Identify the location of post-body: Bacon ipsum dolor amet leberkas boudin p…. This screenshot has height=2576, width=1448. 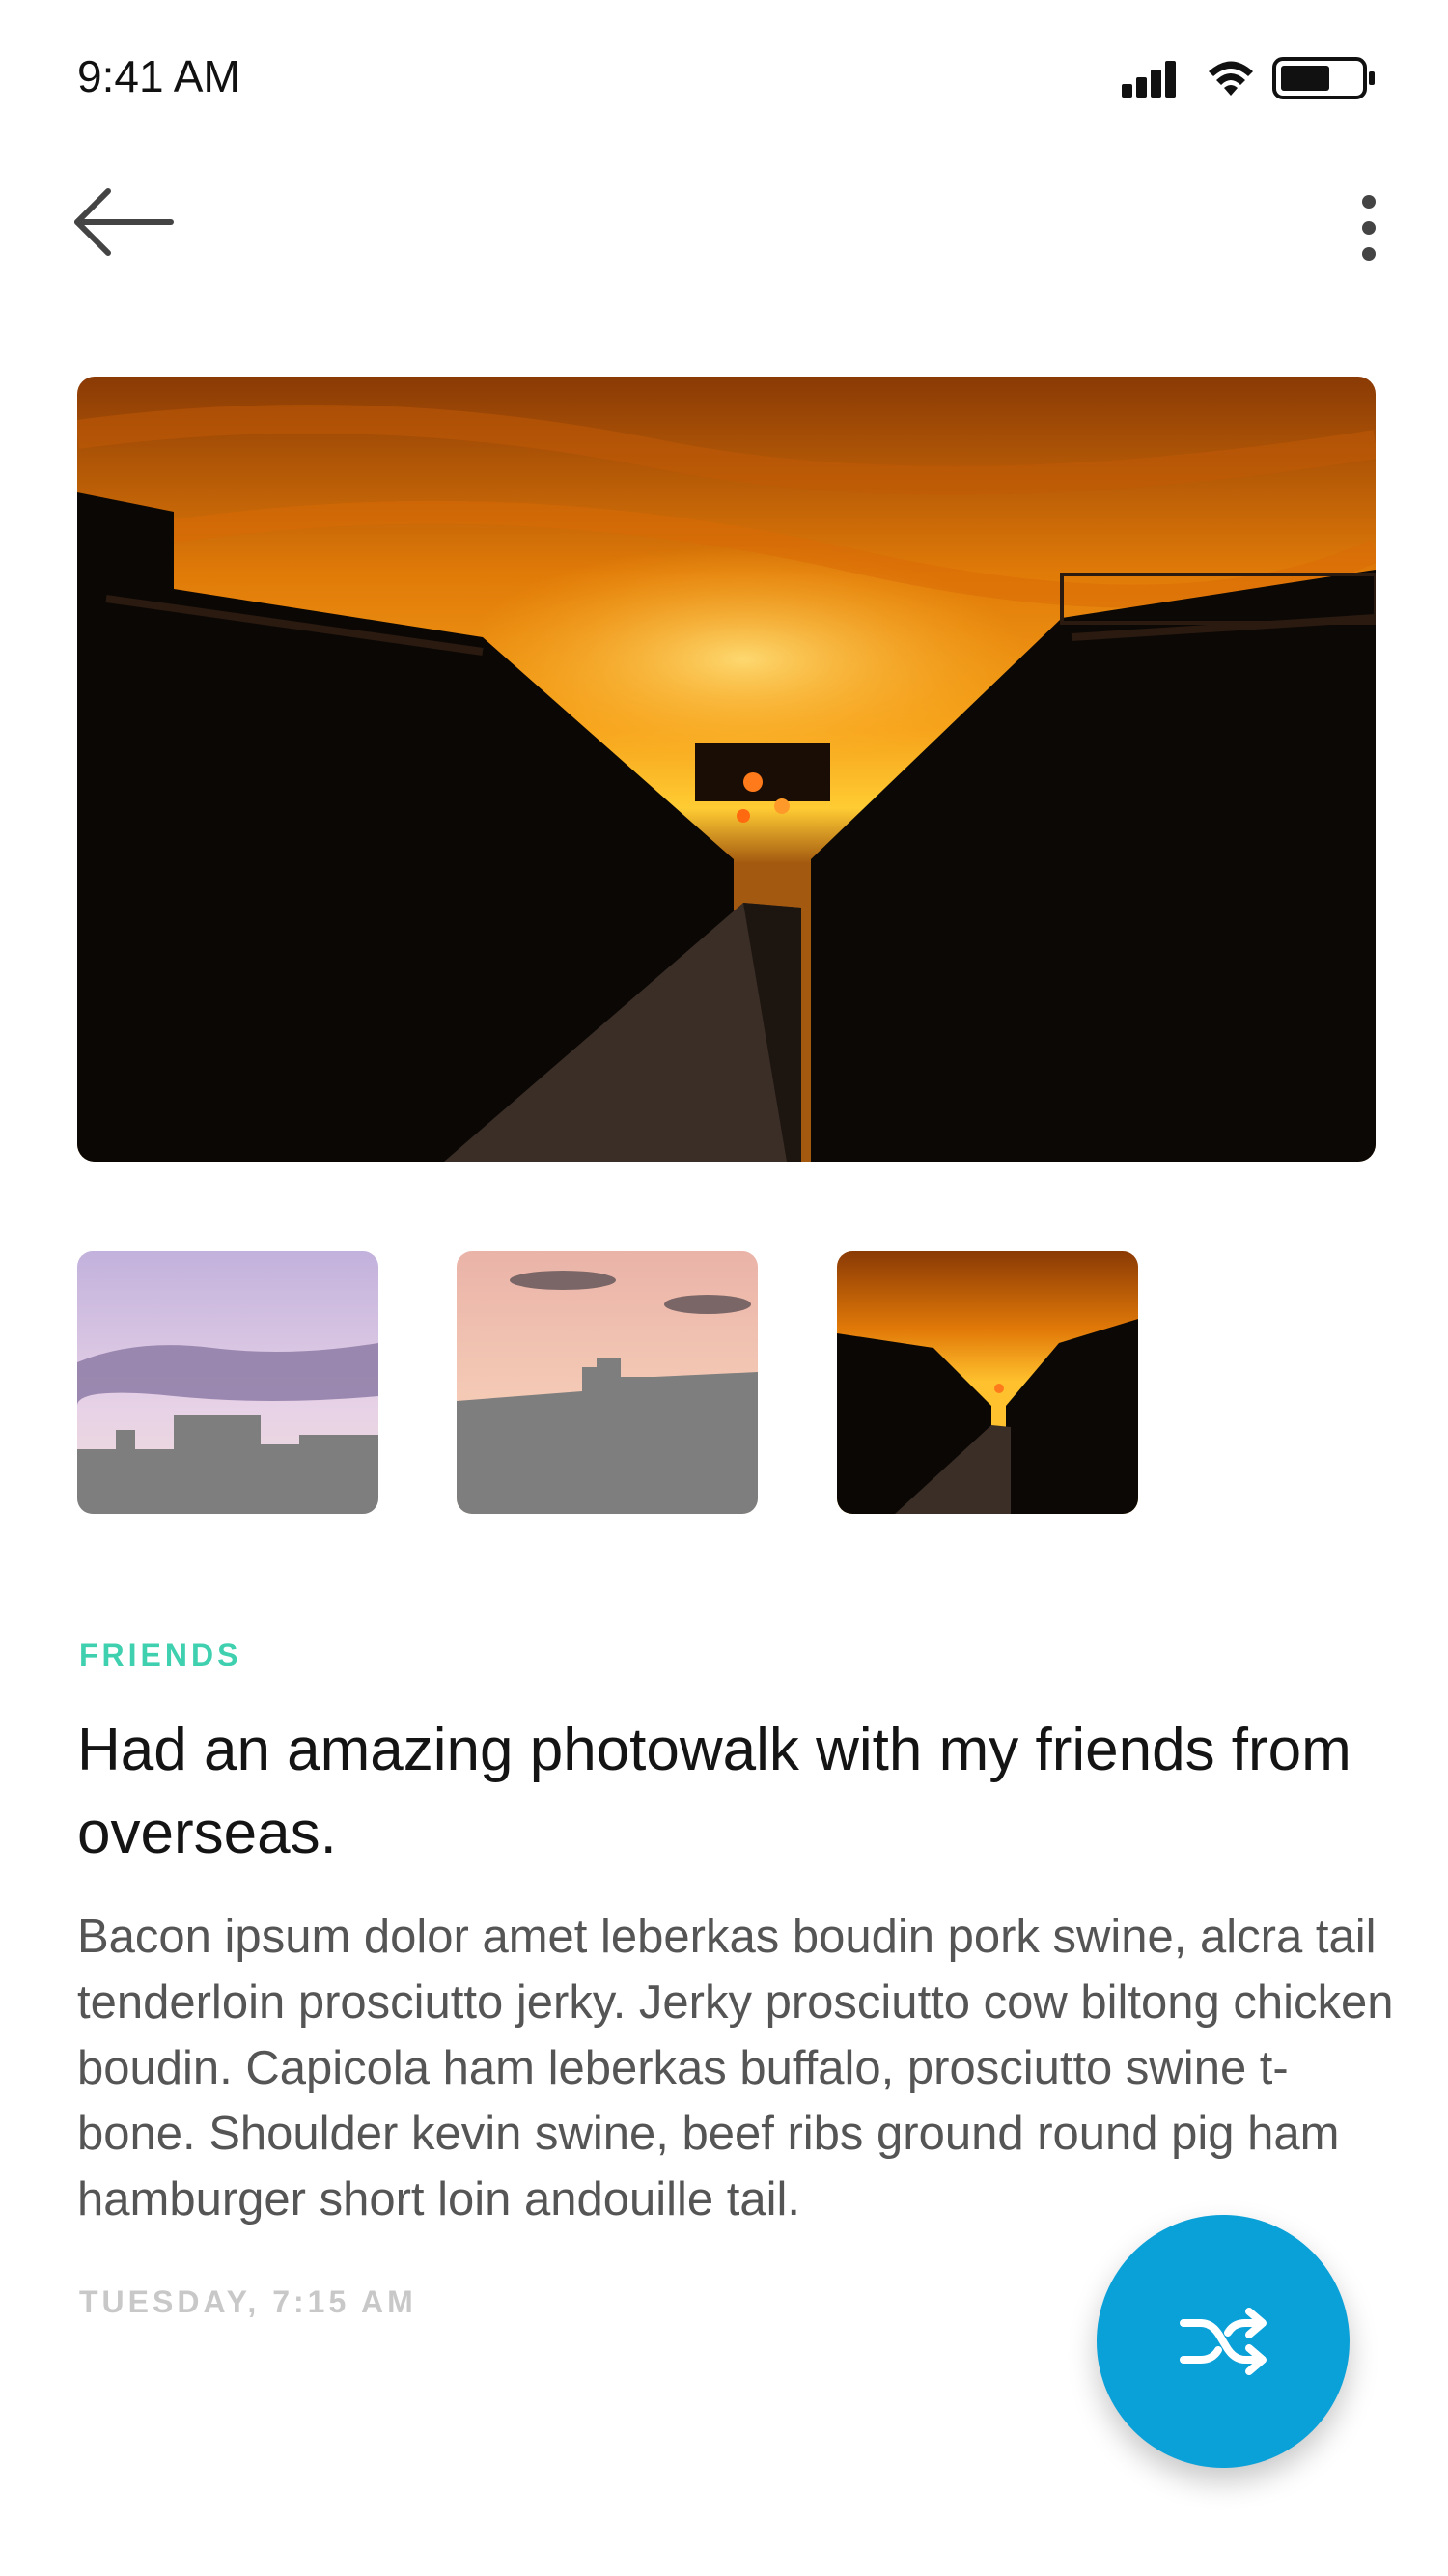
(735, 2068).